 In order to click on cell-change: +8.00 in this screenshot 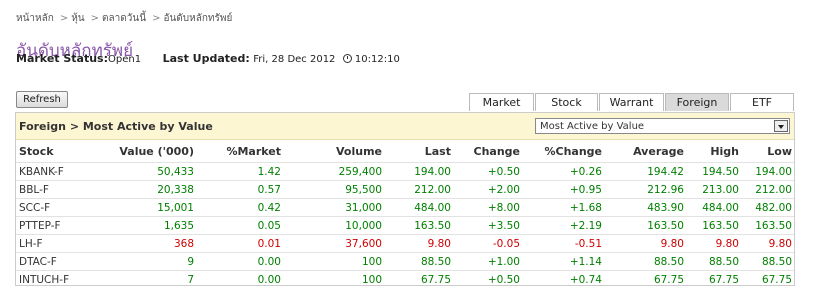, I will do `click(487, 207)`.